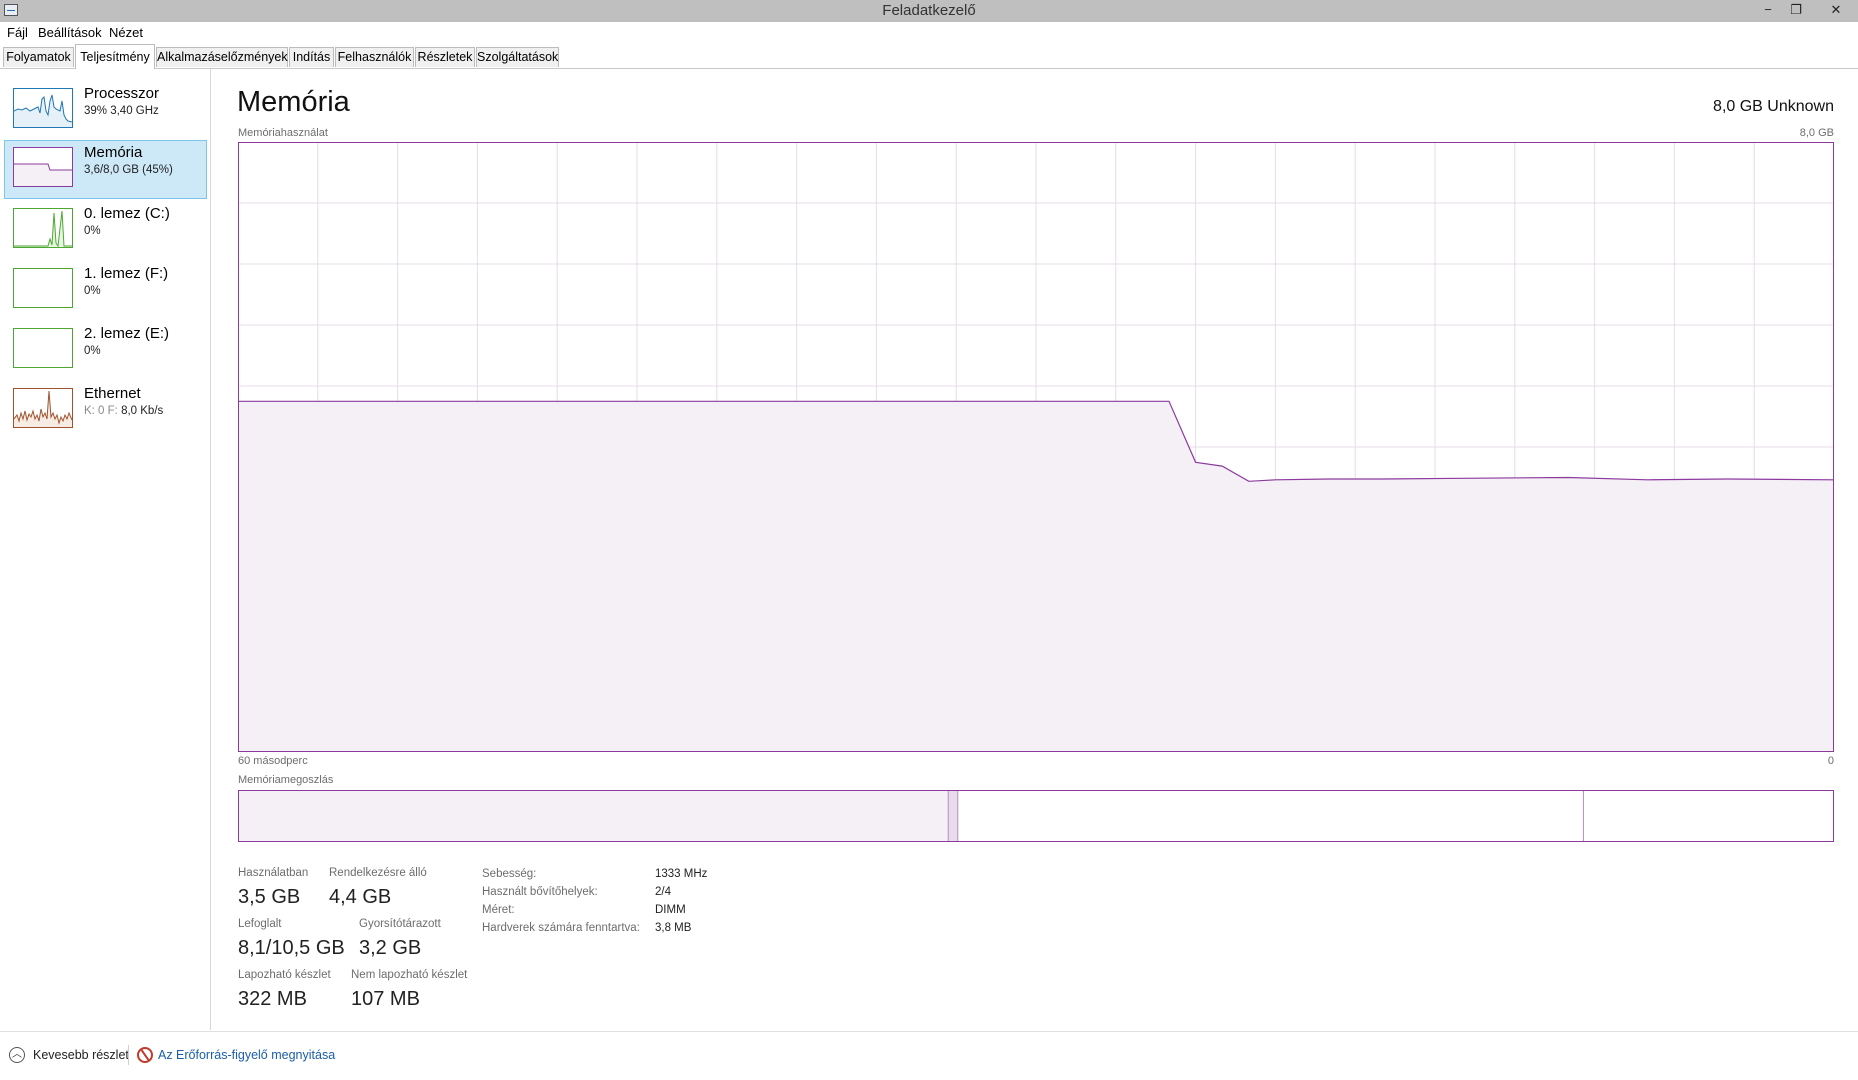  I want to click on sidebar-item-value: K: 0 F: 8,0 Kb/s, so click(123, 411).